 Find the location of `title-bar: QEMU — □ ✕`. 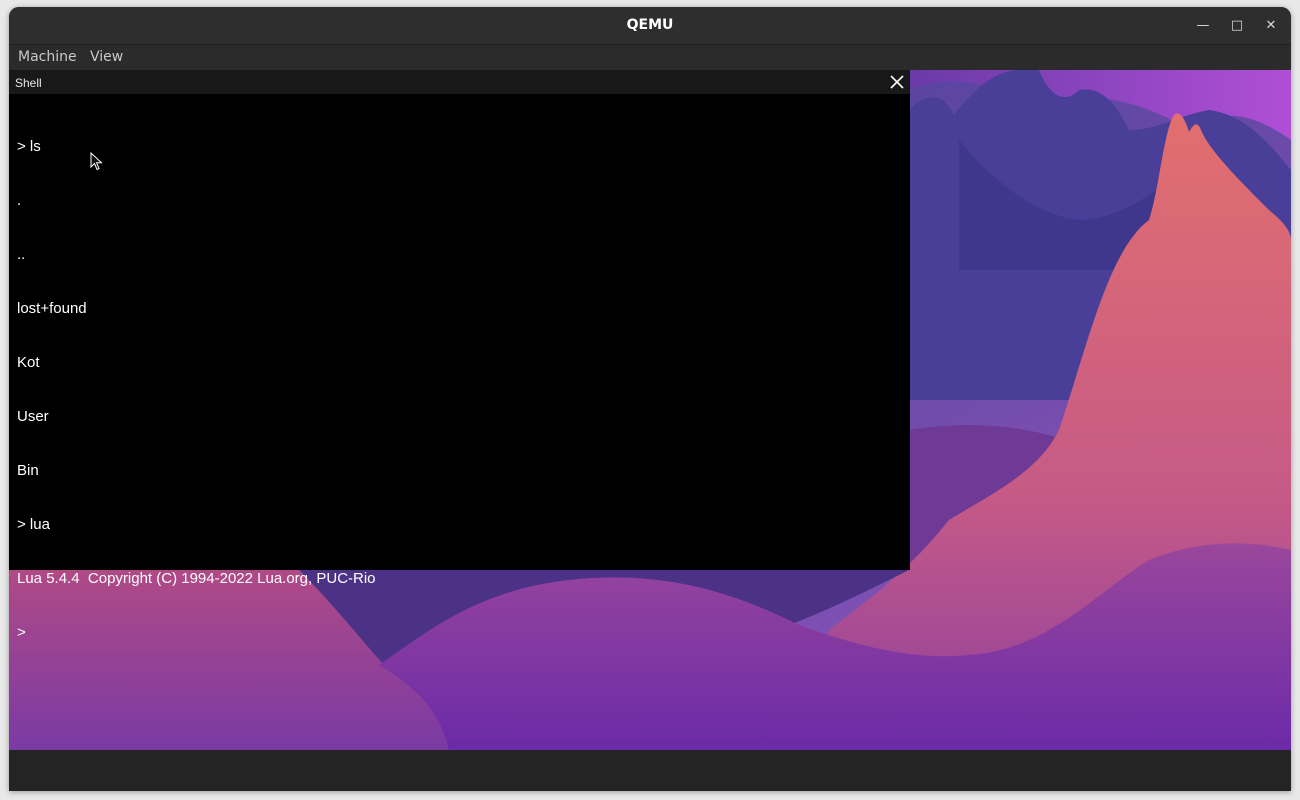

title-bar: QEMU — □ ✕ is located at coordinates (650, 26).